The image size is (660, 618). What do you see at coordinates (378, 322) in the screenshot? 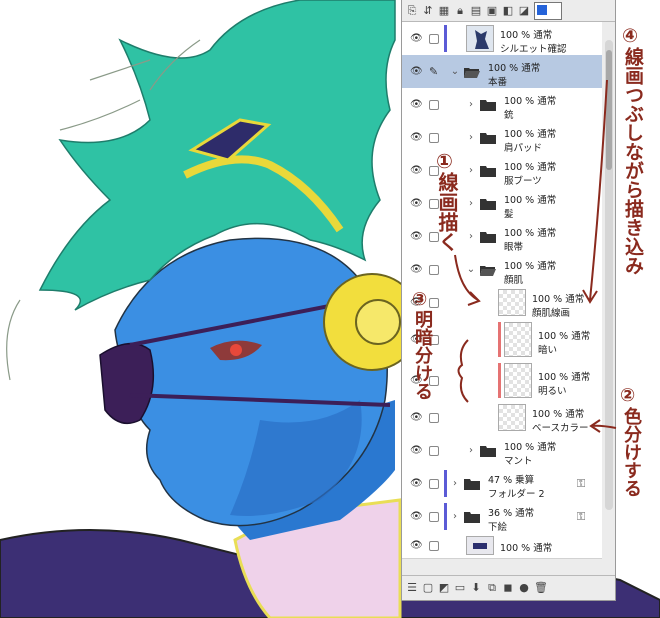
I see `headphone-inner` at bounding box center [378, 322].